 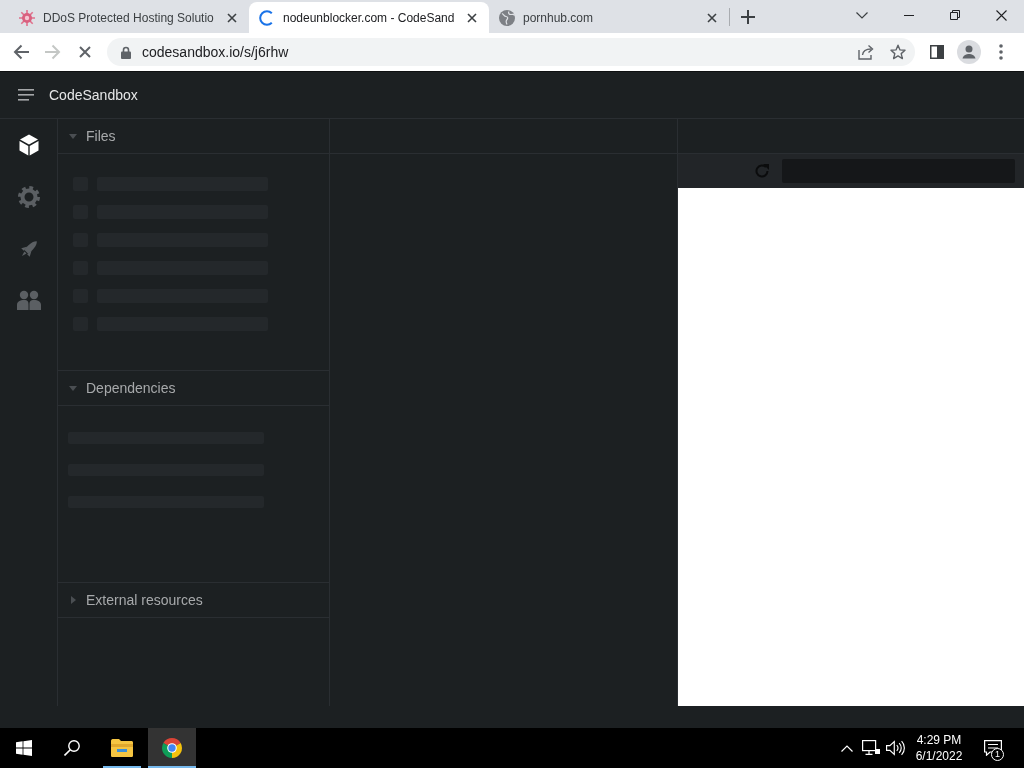 I want to click on chevron-up-icon, so click(x=847, y=748).